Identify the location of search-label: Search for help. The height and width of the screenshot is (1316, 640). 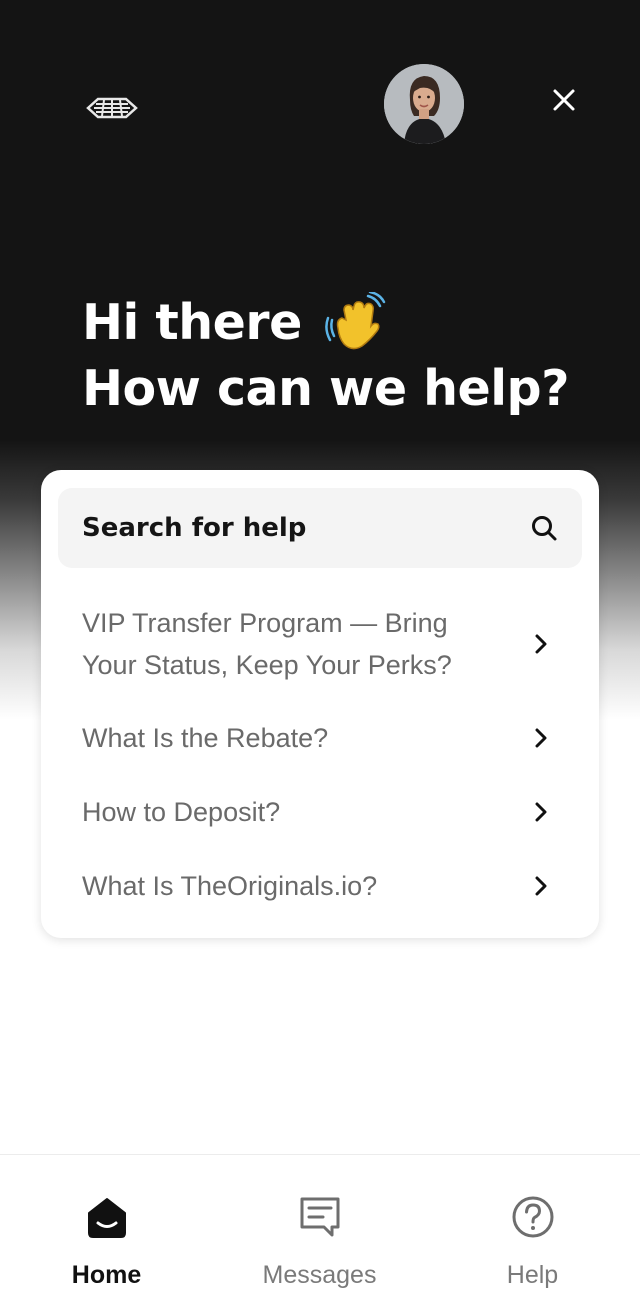
(194, 528).